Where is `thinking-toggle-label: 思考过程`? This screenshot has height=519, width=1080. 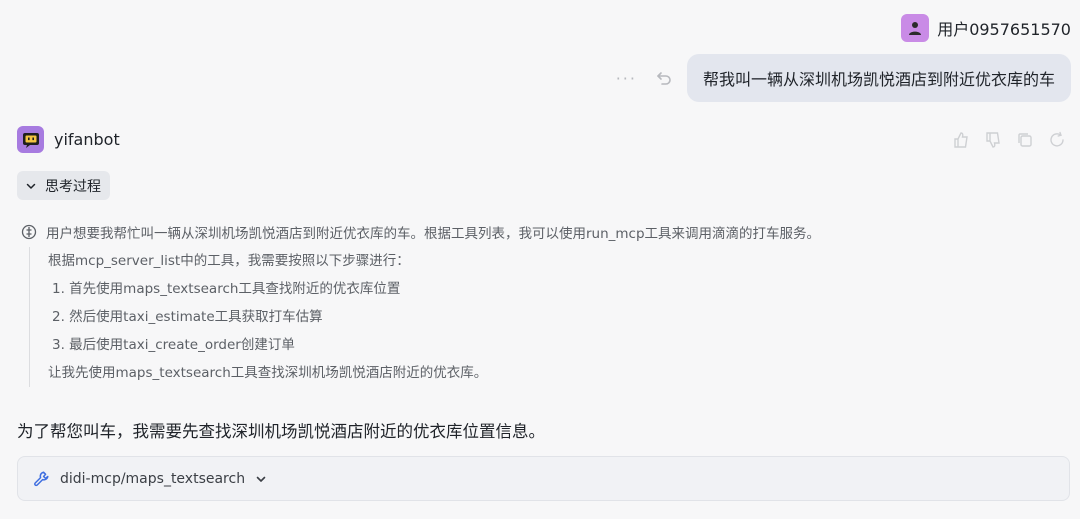
thinking-toggle-label: 思考过程 is located at coordinates (73, 186).